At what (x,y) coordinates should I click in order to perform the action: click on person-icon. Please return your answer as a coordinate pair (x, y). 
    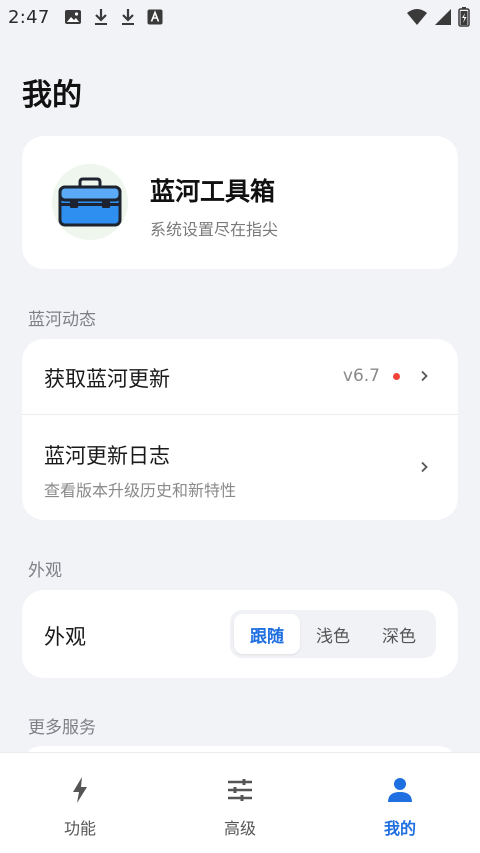
    Looking at the image, I should click on (400, 790).